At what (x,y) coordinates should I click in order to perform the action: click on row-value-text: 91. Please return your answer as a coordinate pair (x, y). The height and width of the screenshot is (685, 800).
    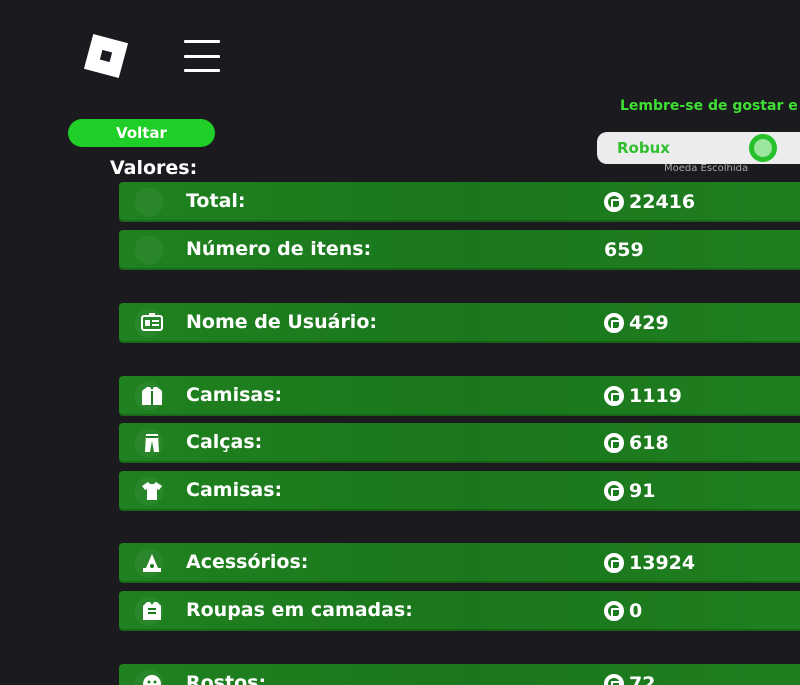
    Looking at the image, I should click on (642, 491).